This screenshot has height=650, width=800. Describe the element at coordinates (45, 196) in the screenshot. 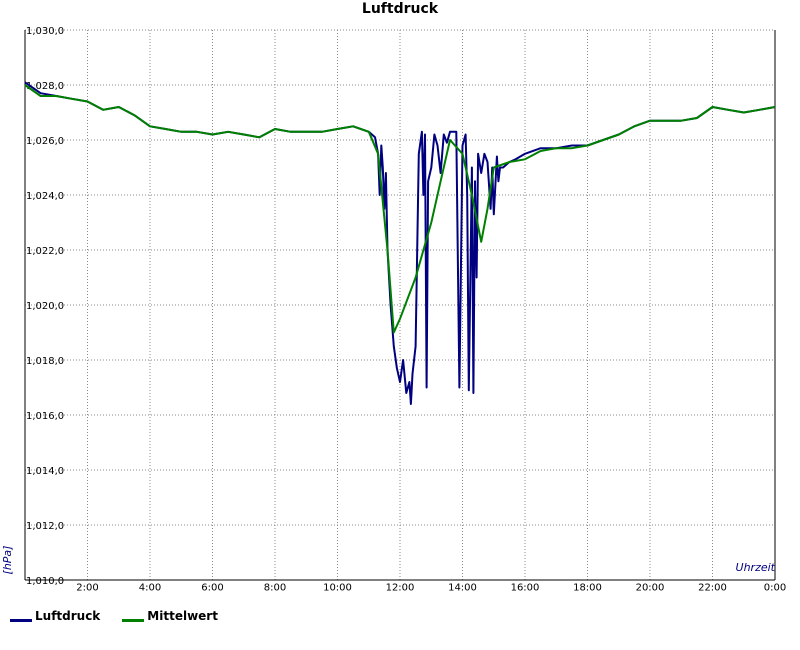

I see `y-tick-label: 1,024,0` at that location.